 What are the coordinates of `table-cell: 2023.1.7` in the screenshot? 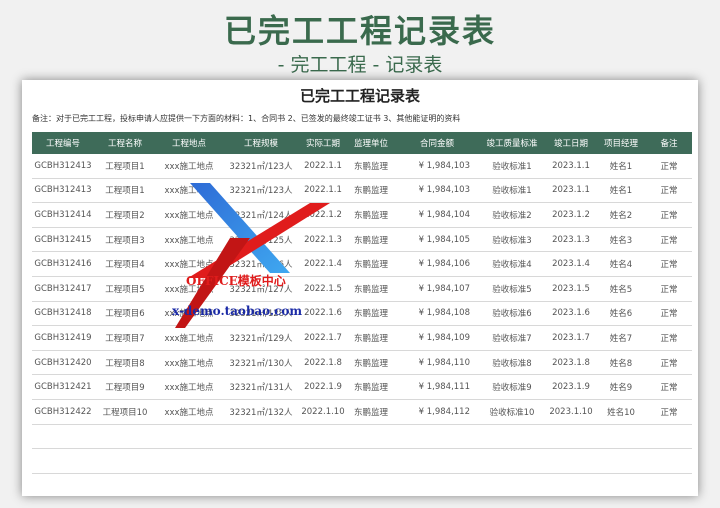 It's located at (571, 338).